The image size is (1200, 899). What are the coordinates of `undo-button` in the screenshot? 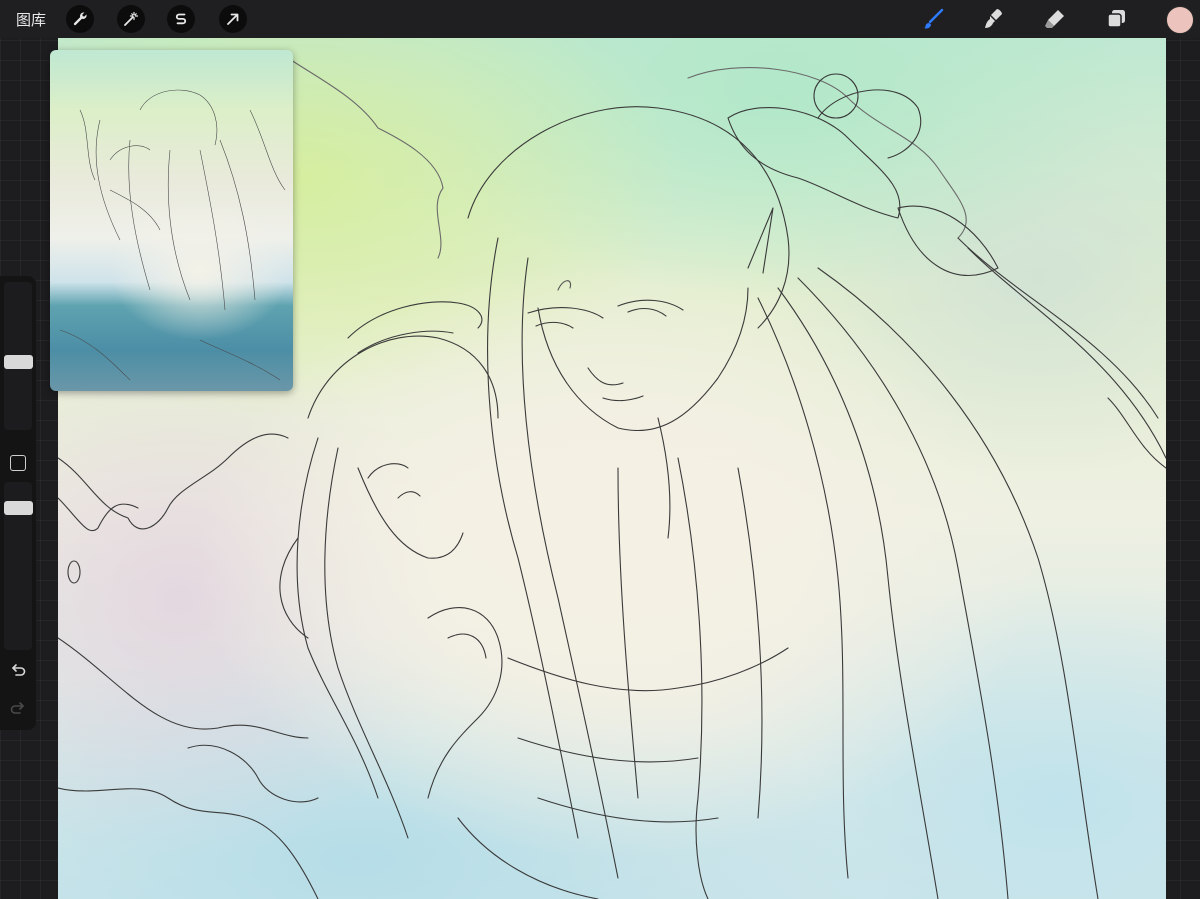 It's located at (18, 670).